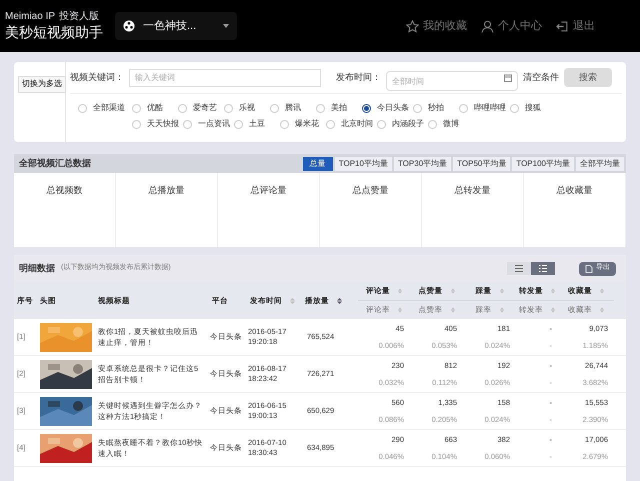 The image size is (640, 481). Describe the element at coordinates (484, 108) in the screenshot. I see `channel-radio: 哔哩哔哩` at that location.